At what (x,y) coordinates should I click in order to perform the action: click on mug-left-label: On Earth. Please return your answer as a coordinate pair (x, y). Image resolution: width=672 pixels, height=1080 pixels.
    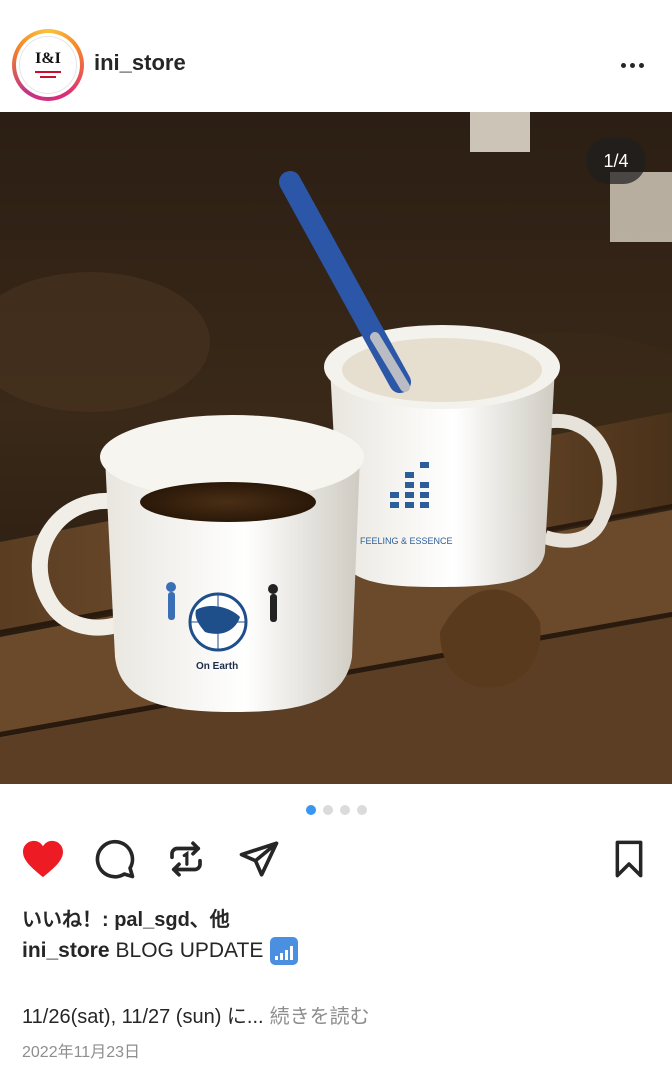
    Looking at the image, I should click on (217, 666).